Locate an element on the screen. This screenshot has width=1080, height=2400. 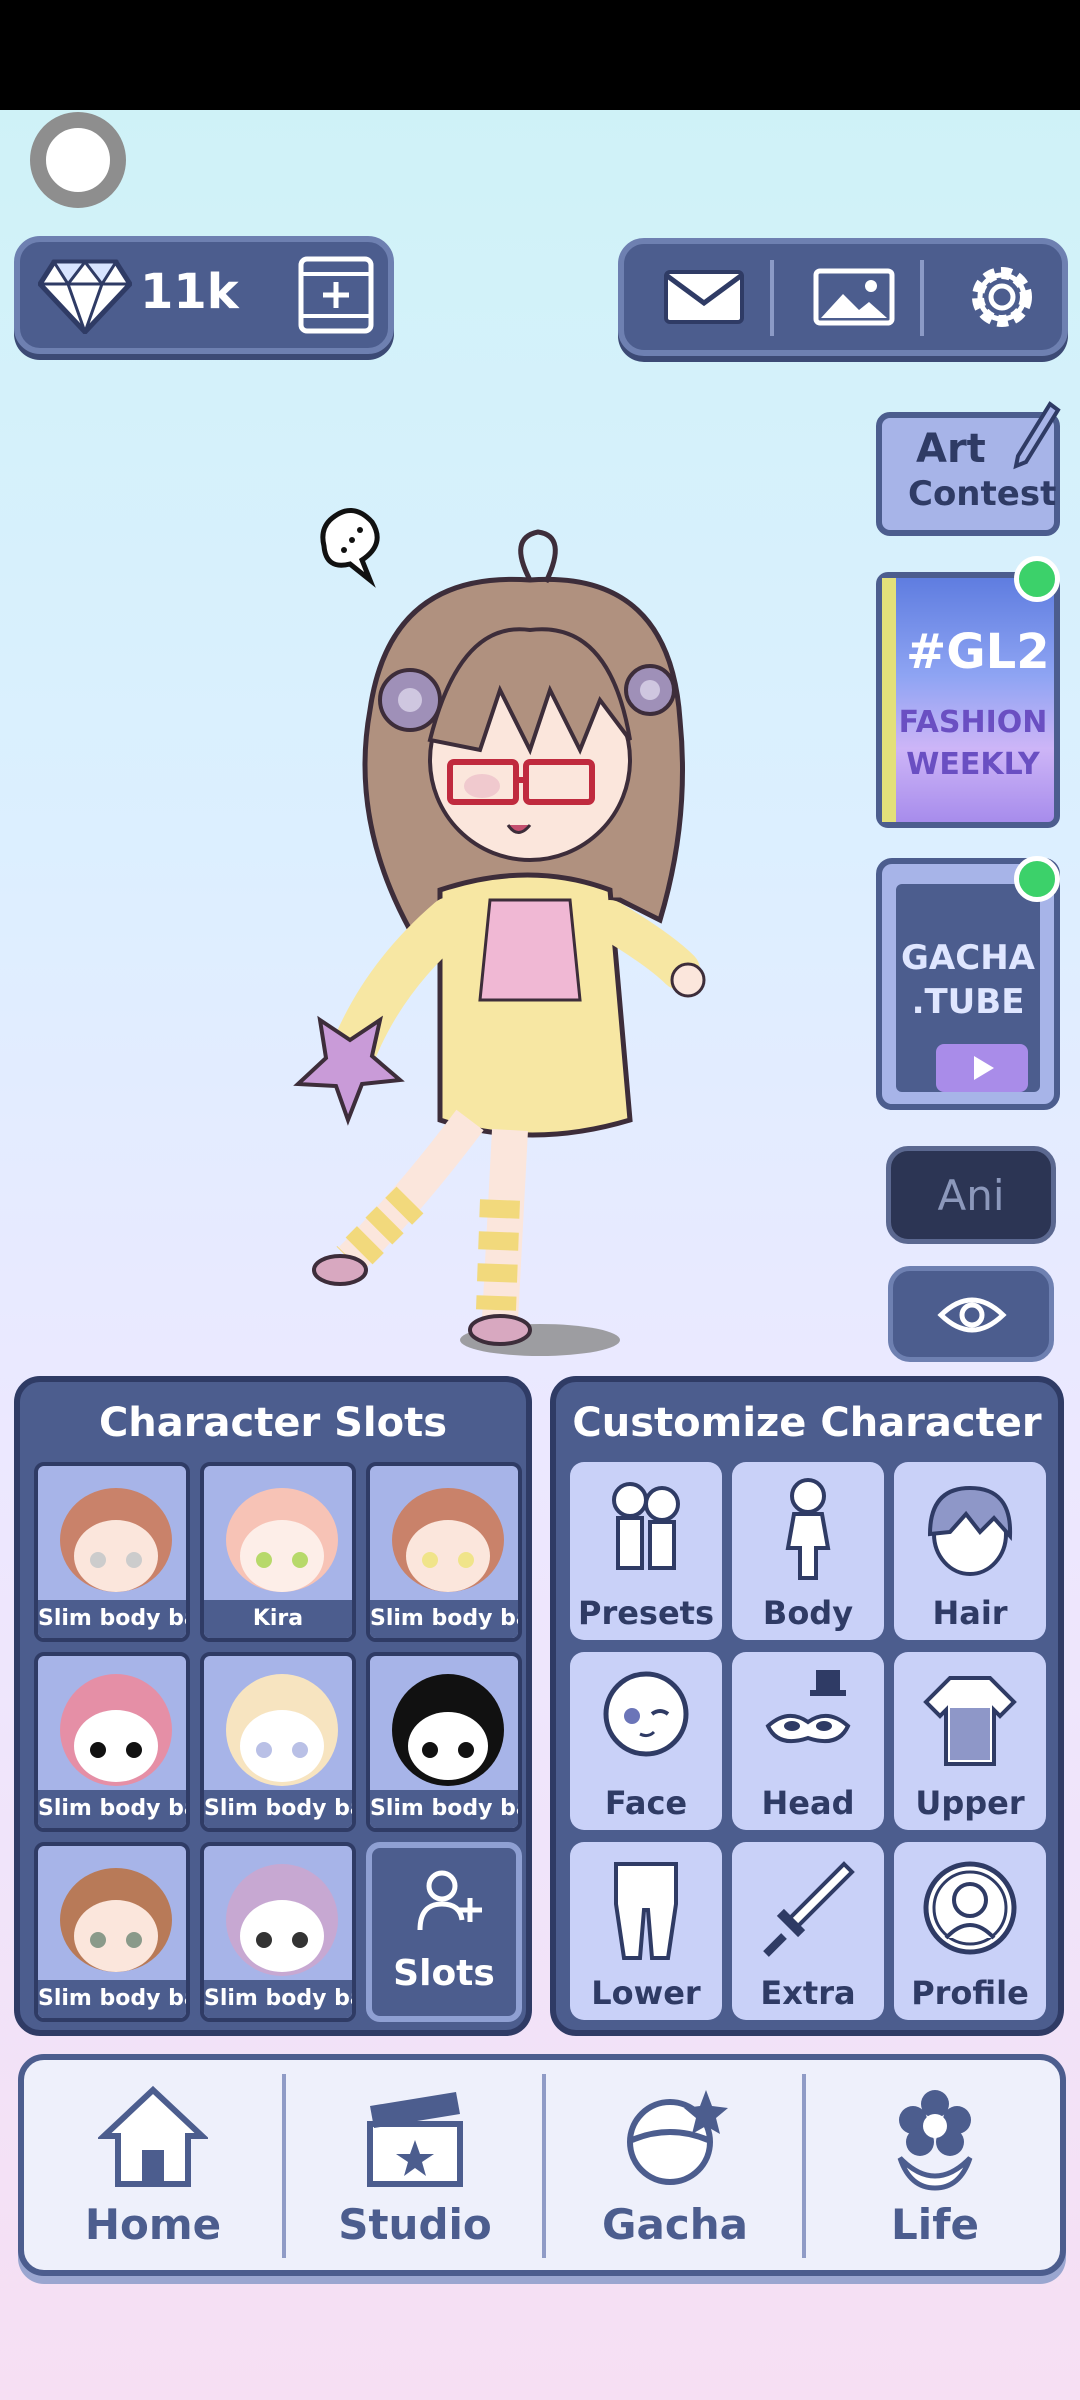
customize-character-title: Customize Character is located at coordinates (807, 1423).